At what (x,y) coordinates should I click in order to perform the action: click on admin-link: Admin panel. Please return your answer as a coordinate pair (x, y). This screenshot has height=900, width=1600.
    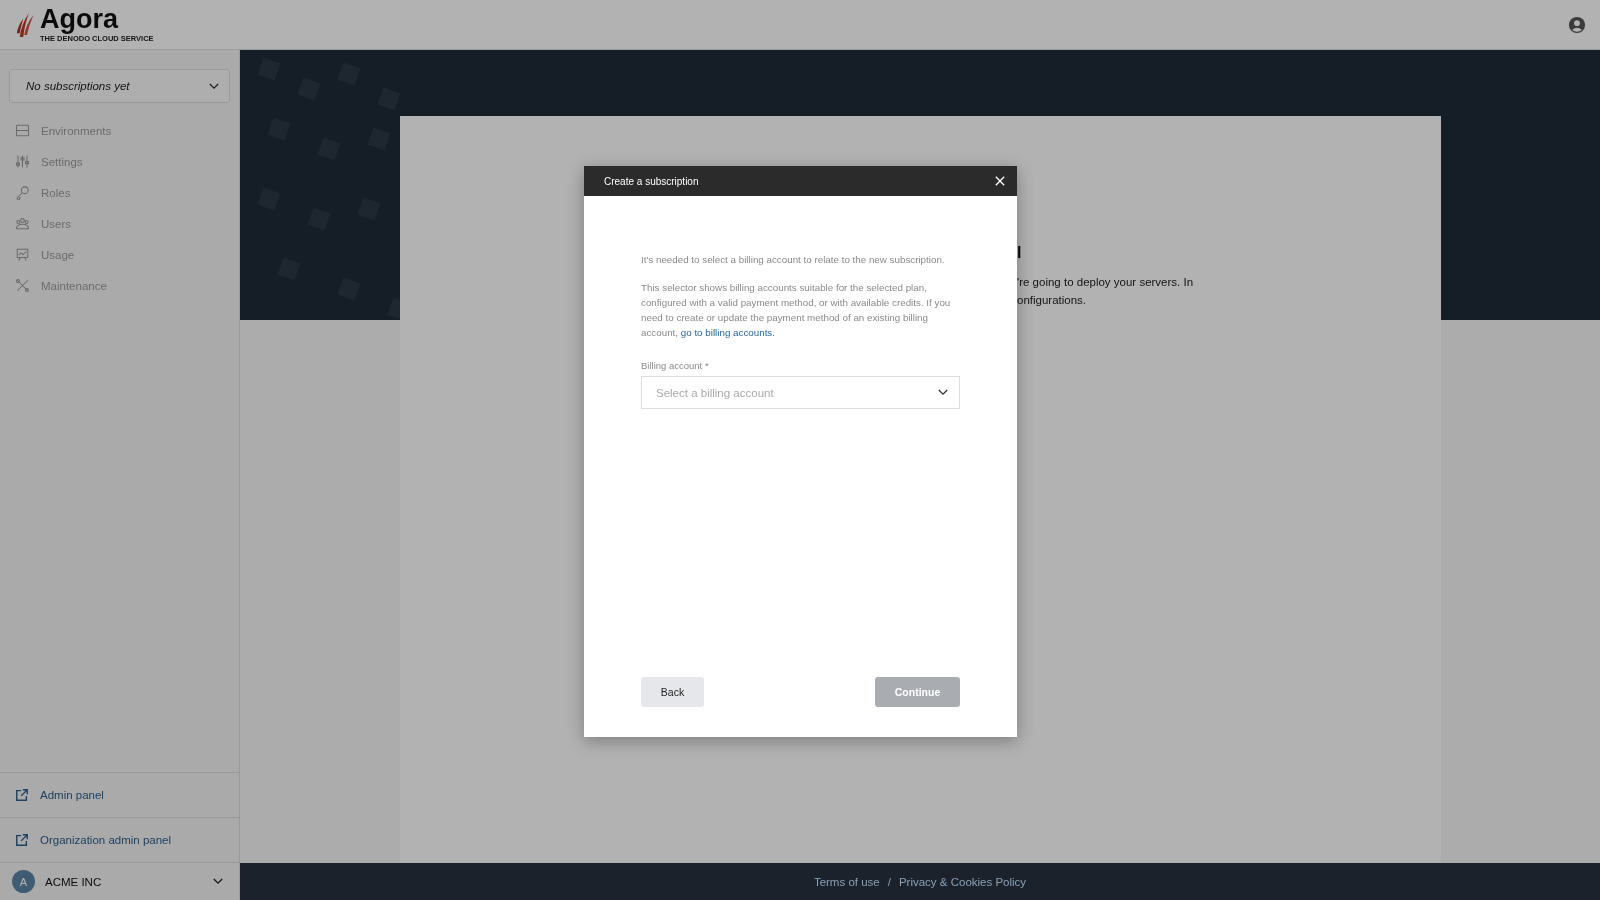
    Looking at the image, I should click on (119, 794).